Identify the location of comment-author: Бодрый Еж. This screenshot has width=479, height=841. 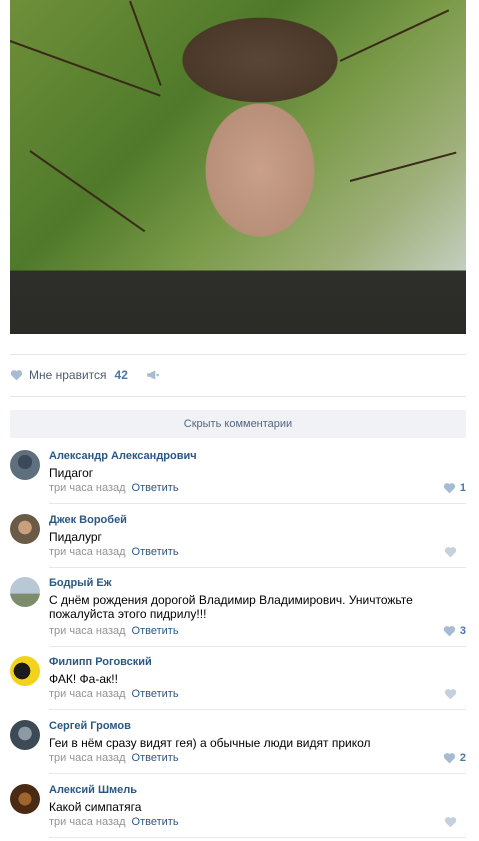
(80, 583).